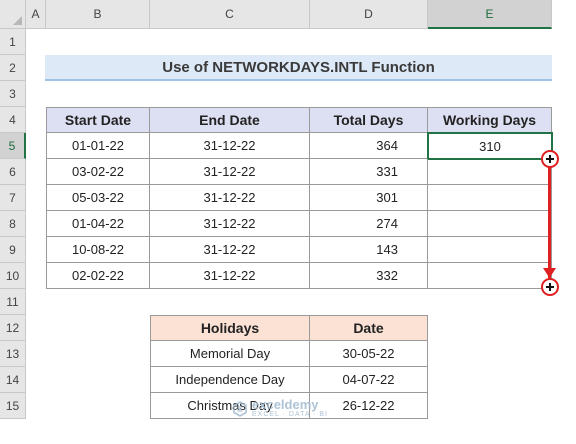 This screenshot has height=444, width=576. What do you see at coordinates (230, 380) in the screenshot?
I see `cell-holiday-name: Independence Day` at bounding box center [230, 380].